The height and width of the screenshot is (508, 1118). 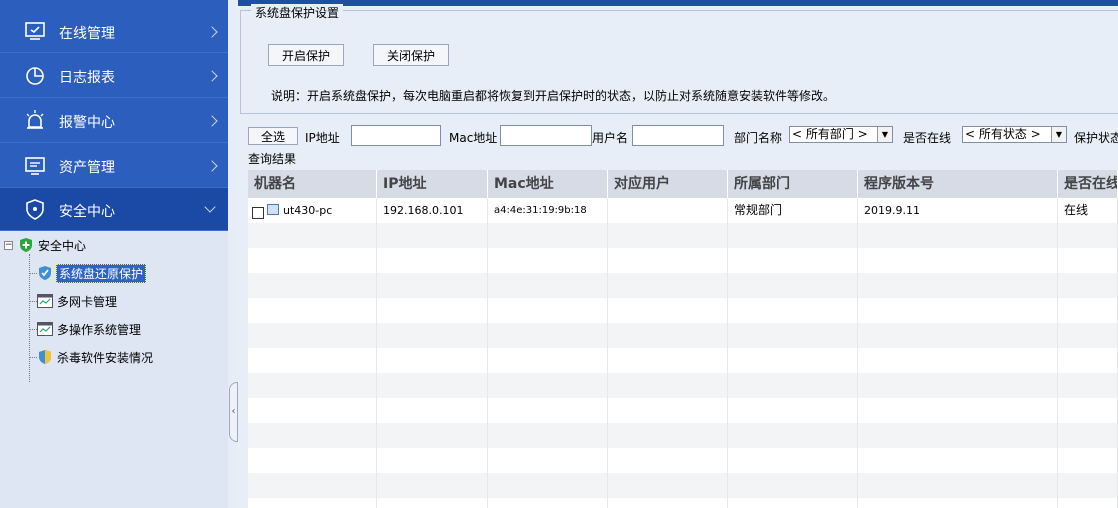 What do you see at coordinates (830, 134) in the screenshot?
I see `department-select-value: < 所有部门 >` at bounding box center [830, 134].